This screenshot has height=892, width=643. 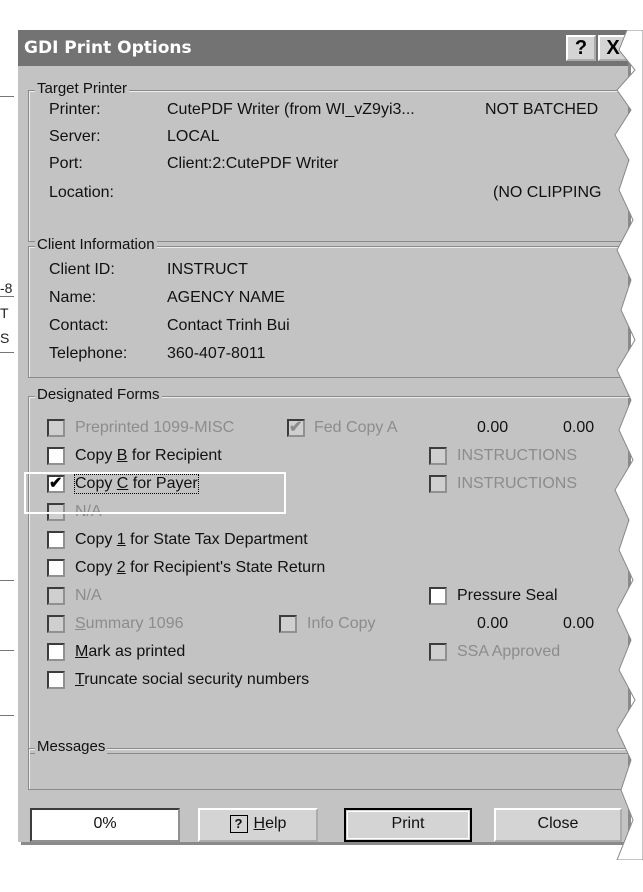 What do you see at coordinates (56, 456) in the screenshot?
I see `copy-b-checkbox` at bounding box center [56, 456].